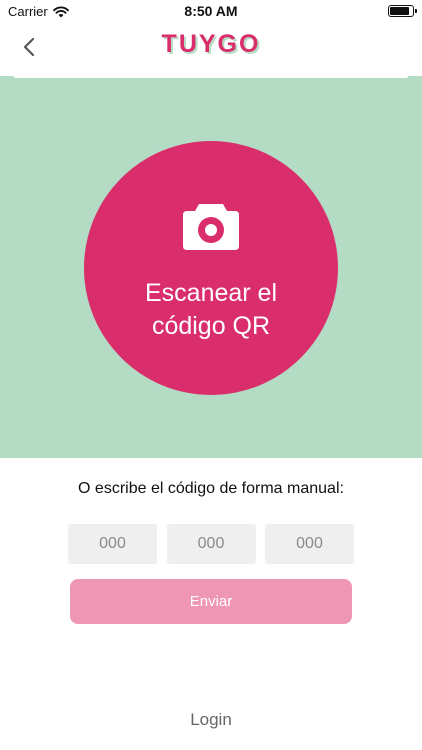 Image resolution: width=422 pixels, height=750 pixels. I want to click on status-bar: Carrier 8:50 AM, so click(211, 11).